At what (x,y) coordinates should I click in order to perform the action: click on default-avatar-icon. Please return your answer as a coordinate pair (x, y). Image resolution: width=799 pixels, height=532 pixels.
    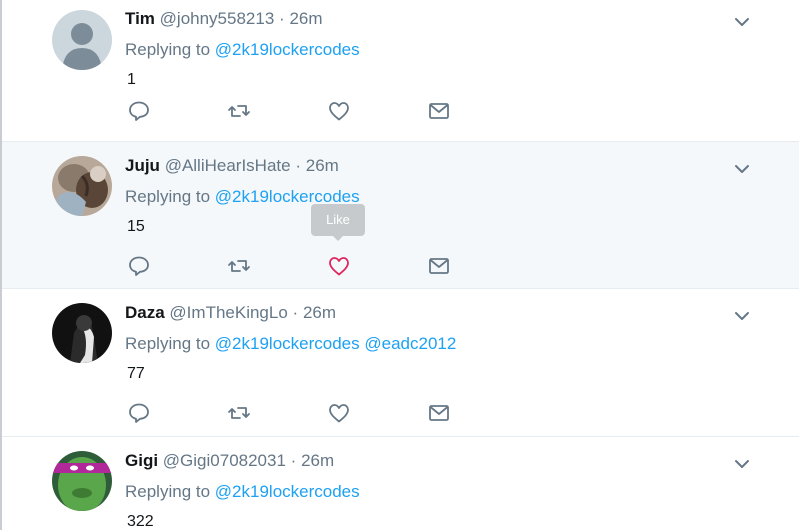
    Looking at the image, I should click on (82, 40).